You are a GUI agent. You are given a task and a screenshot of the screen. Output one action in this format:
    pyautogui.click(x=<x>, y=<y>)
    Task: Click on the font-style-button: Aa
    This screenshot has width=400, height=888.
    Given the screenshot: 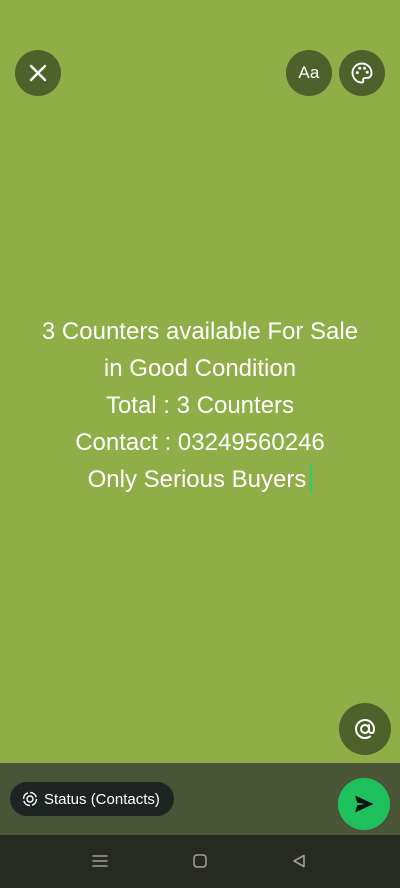 What is the action you would take?
    pyautogui.click(x=309, y=73)
    